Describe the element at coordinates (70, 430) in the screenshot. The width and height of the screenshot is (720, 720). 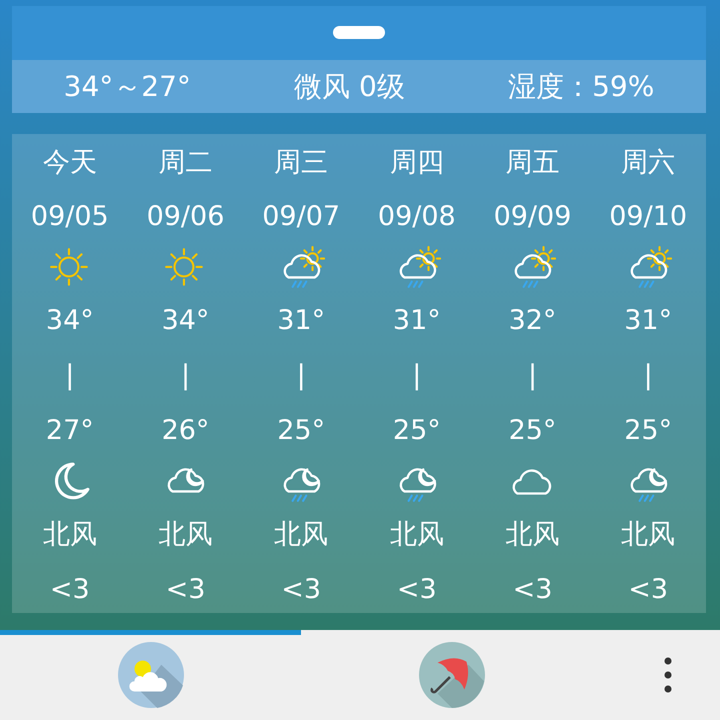
I see `low-temperature: 27°` at that location.